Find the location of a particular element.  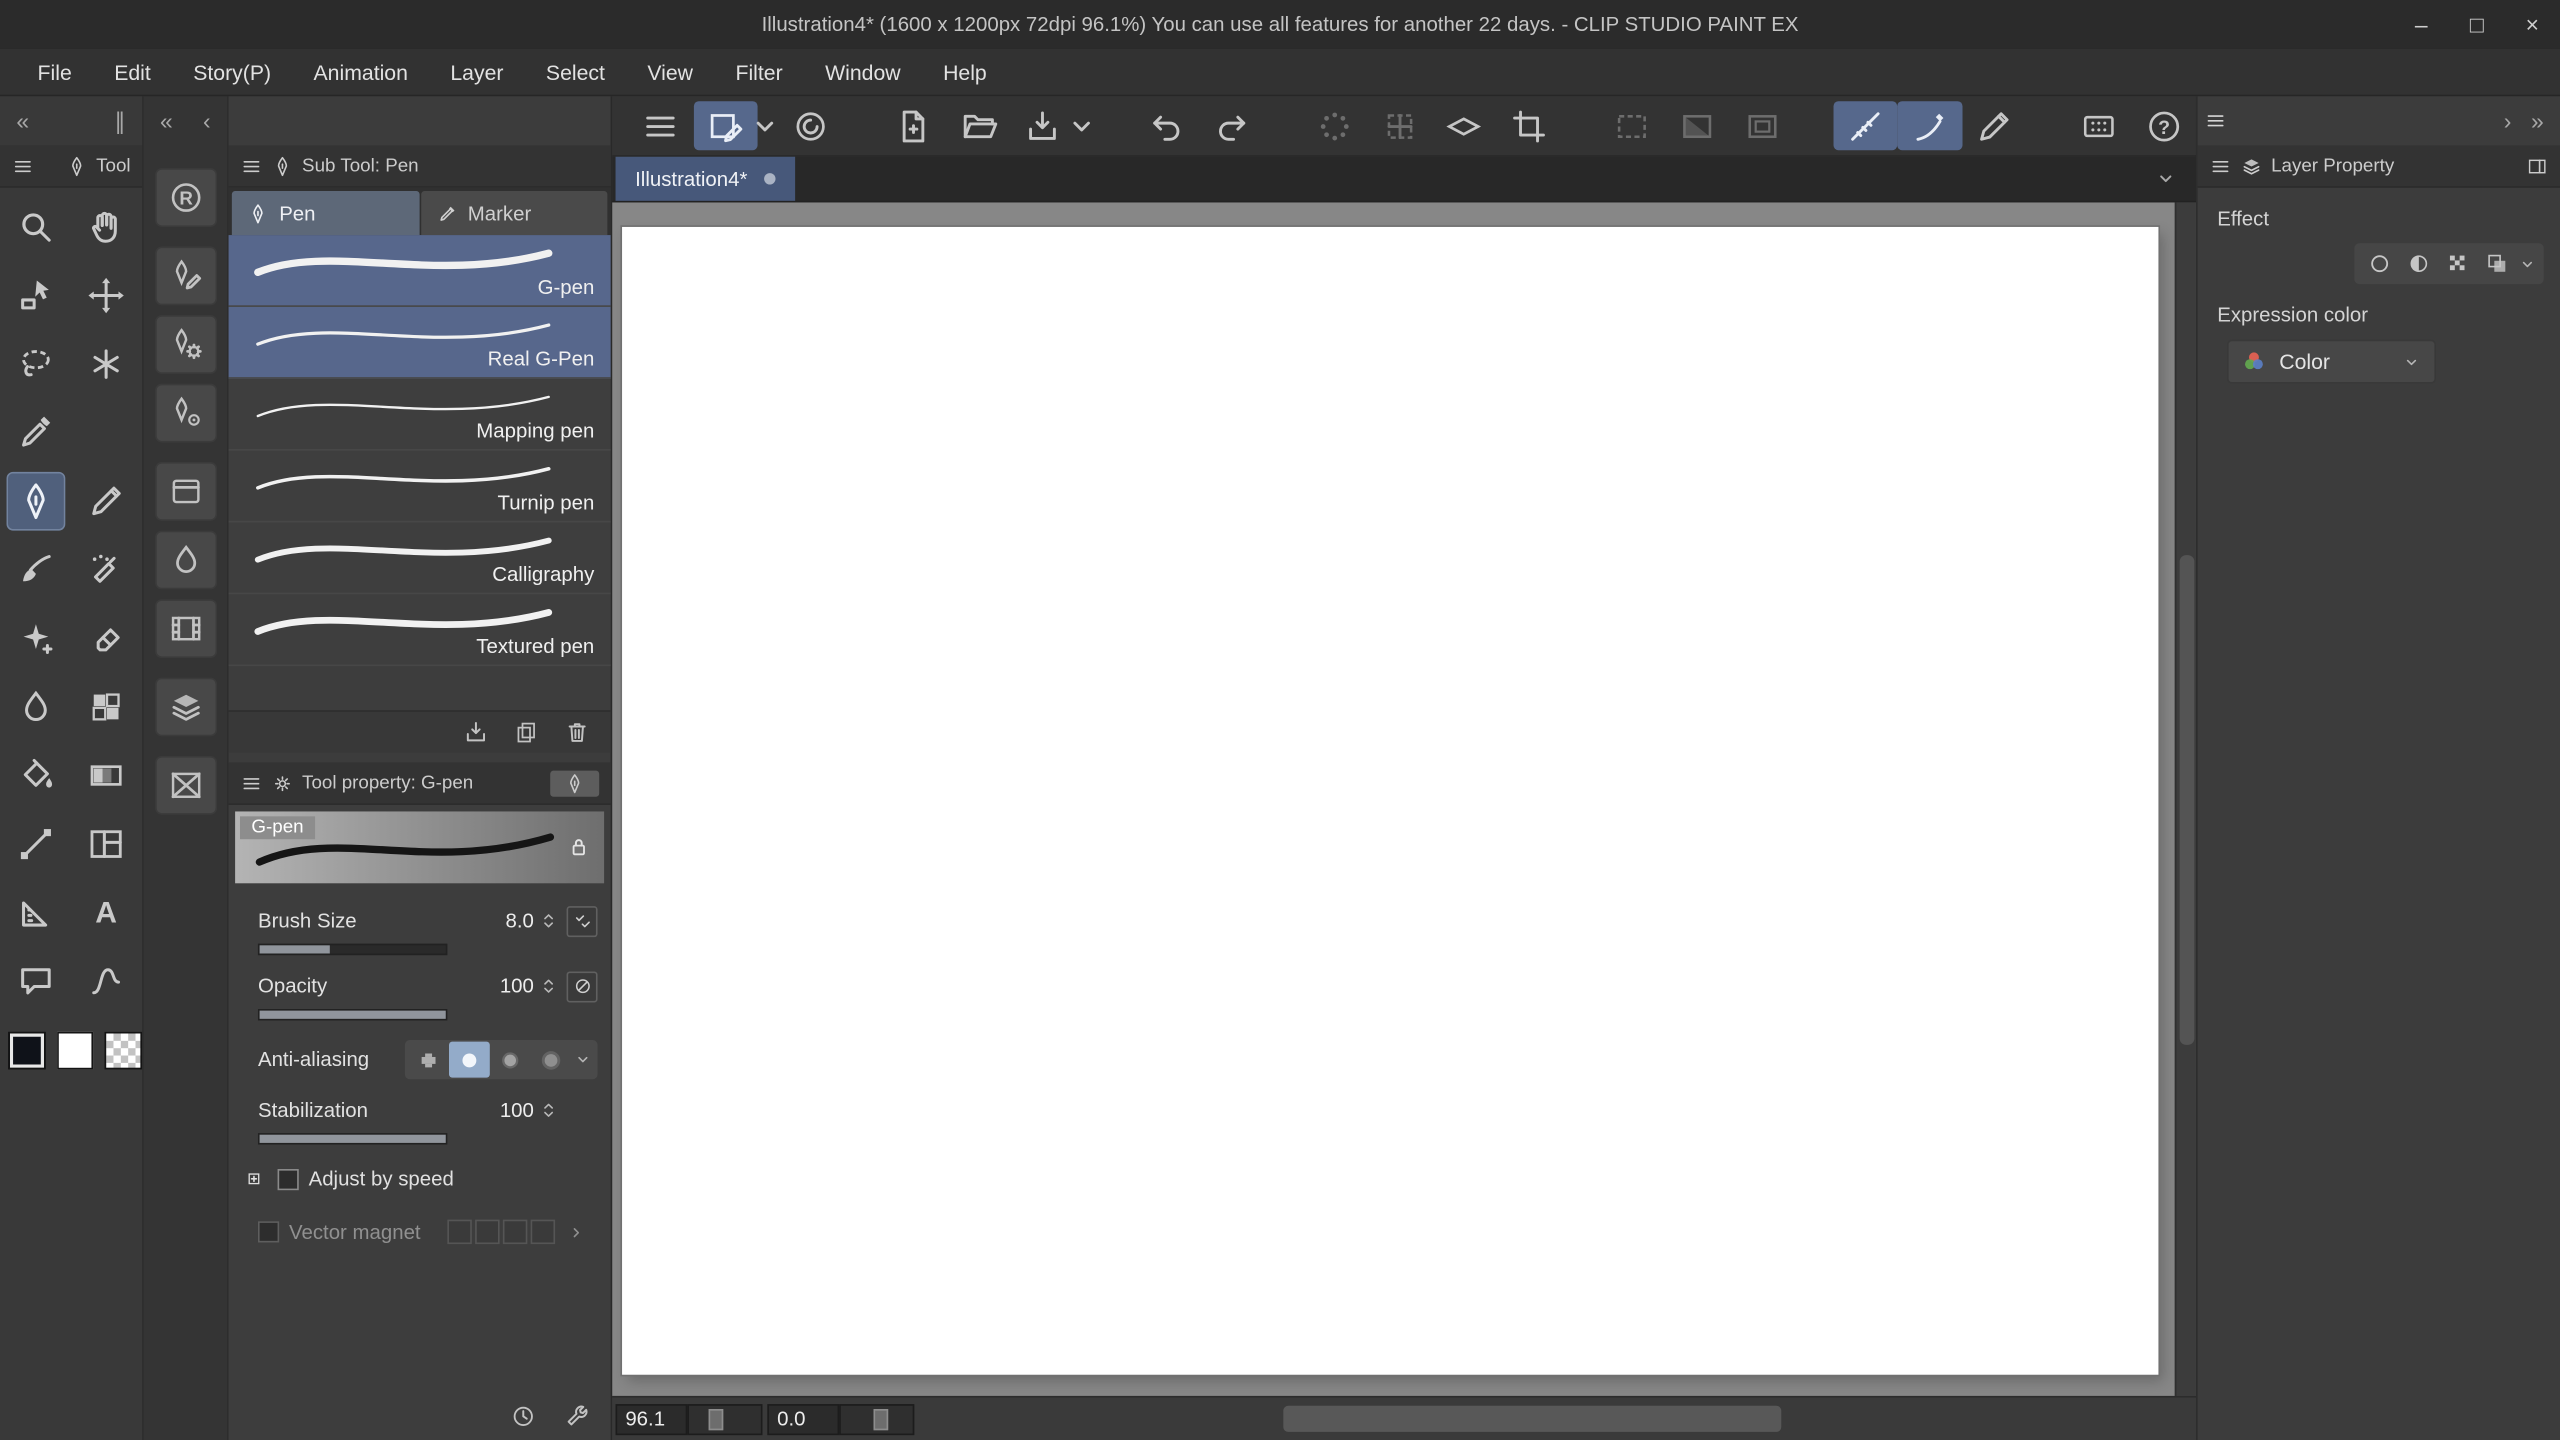

expression-color-dropdown: Color is located at coordinates (2331, 361).